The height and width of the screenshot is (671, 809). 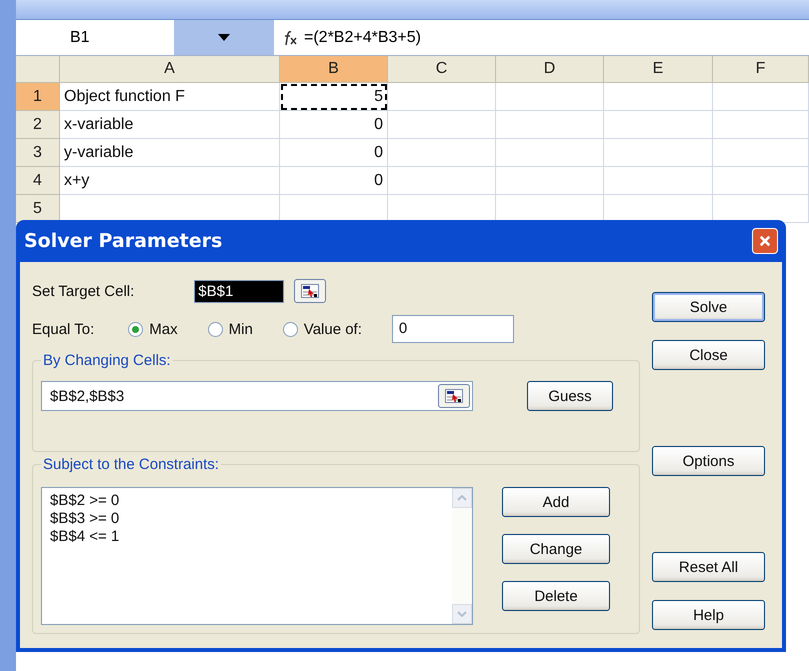 What do you see at coordinates (170, 153) in the screenshot?
I see `table-cell: y-variable` at bounding box center [170, 153].